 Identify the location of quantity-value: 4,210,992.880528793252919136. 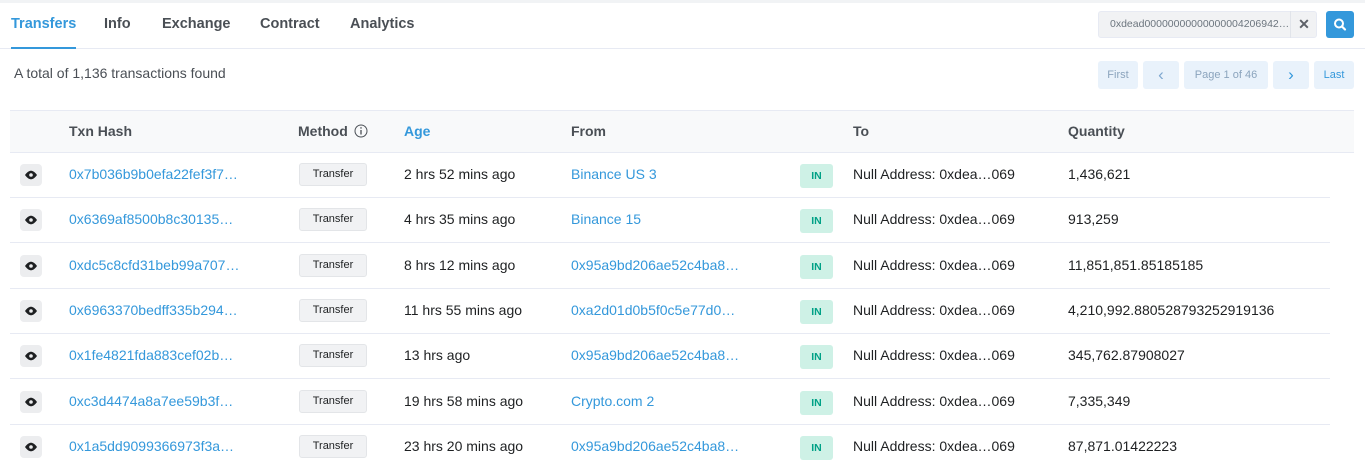
(1171, 309).